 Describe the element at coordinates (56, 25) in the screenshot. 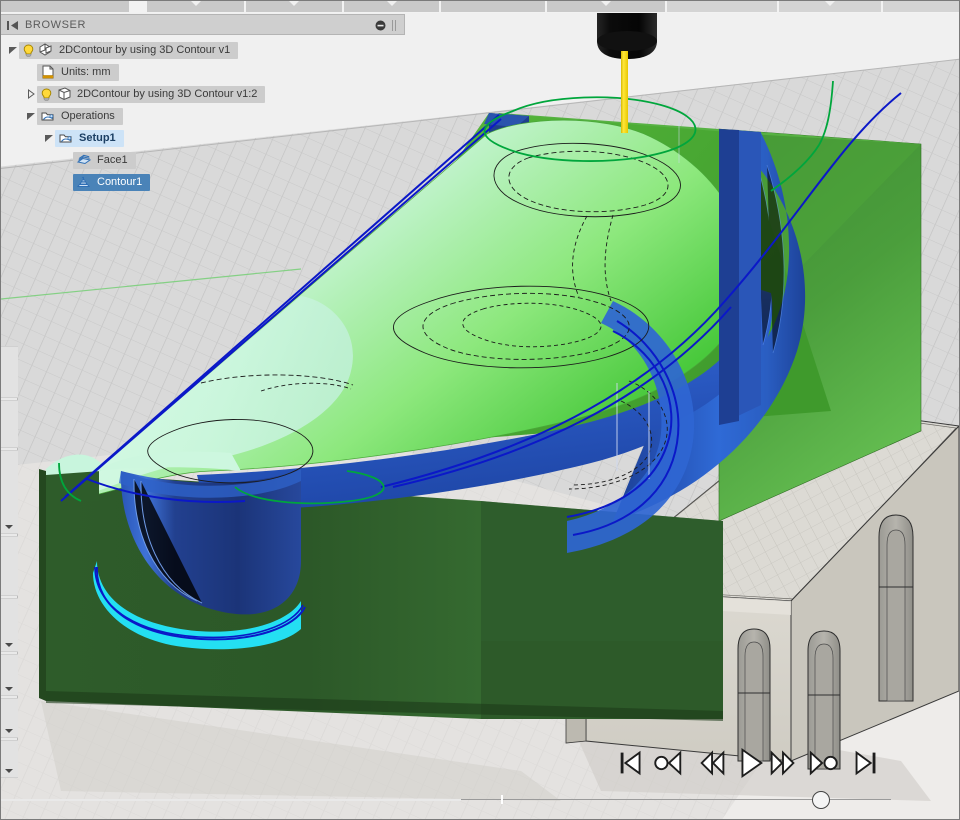

I see `browser-panel-title: BROWSER` at that location.